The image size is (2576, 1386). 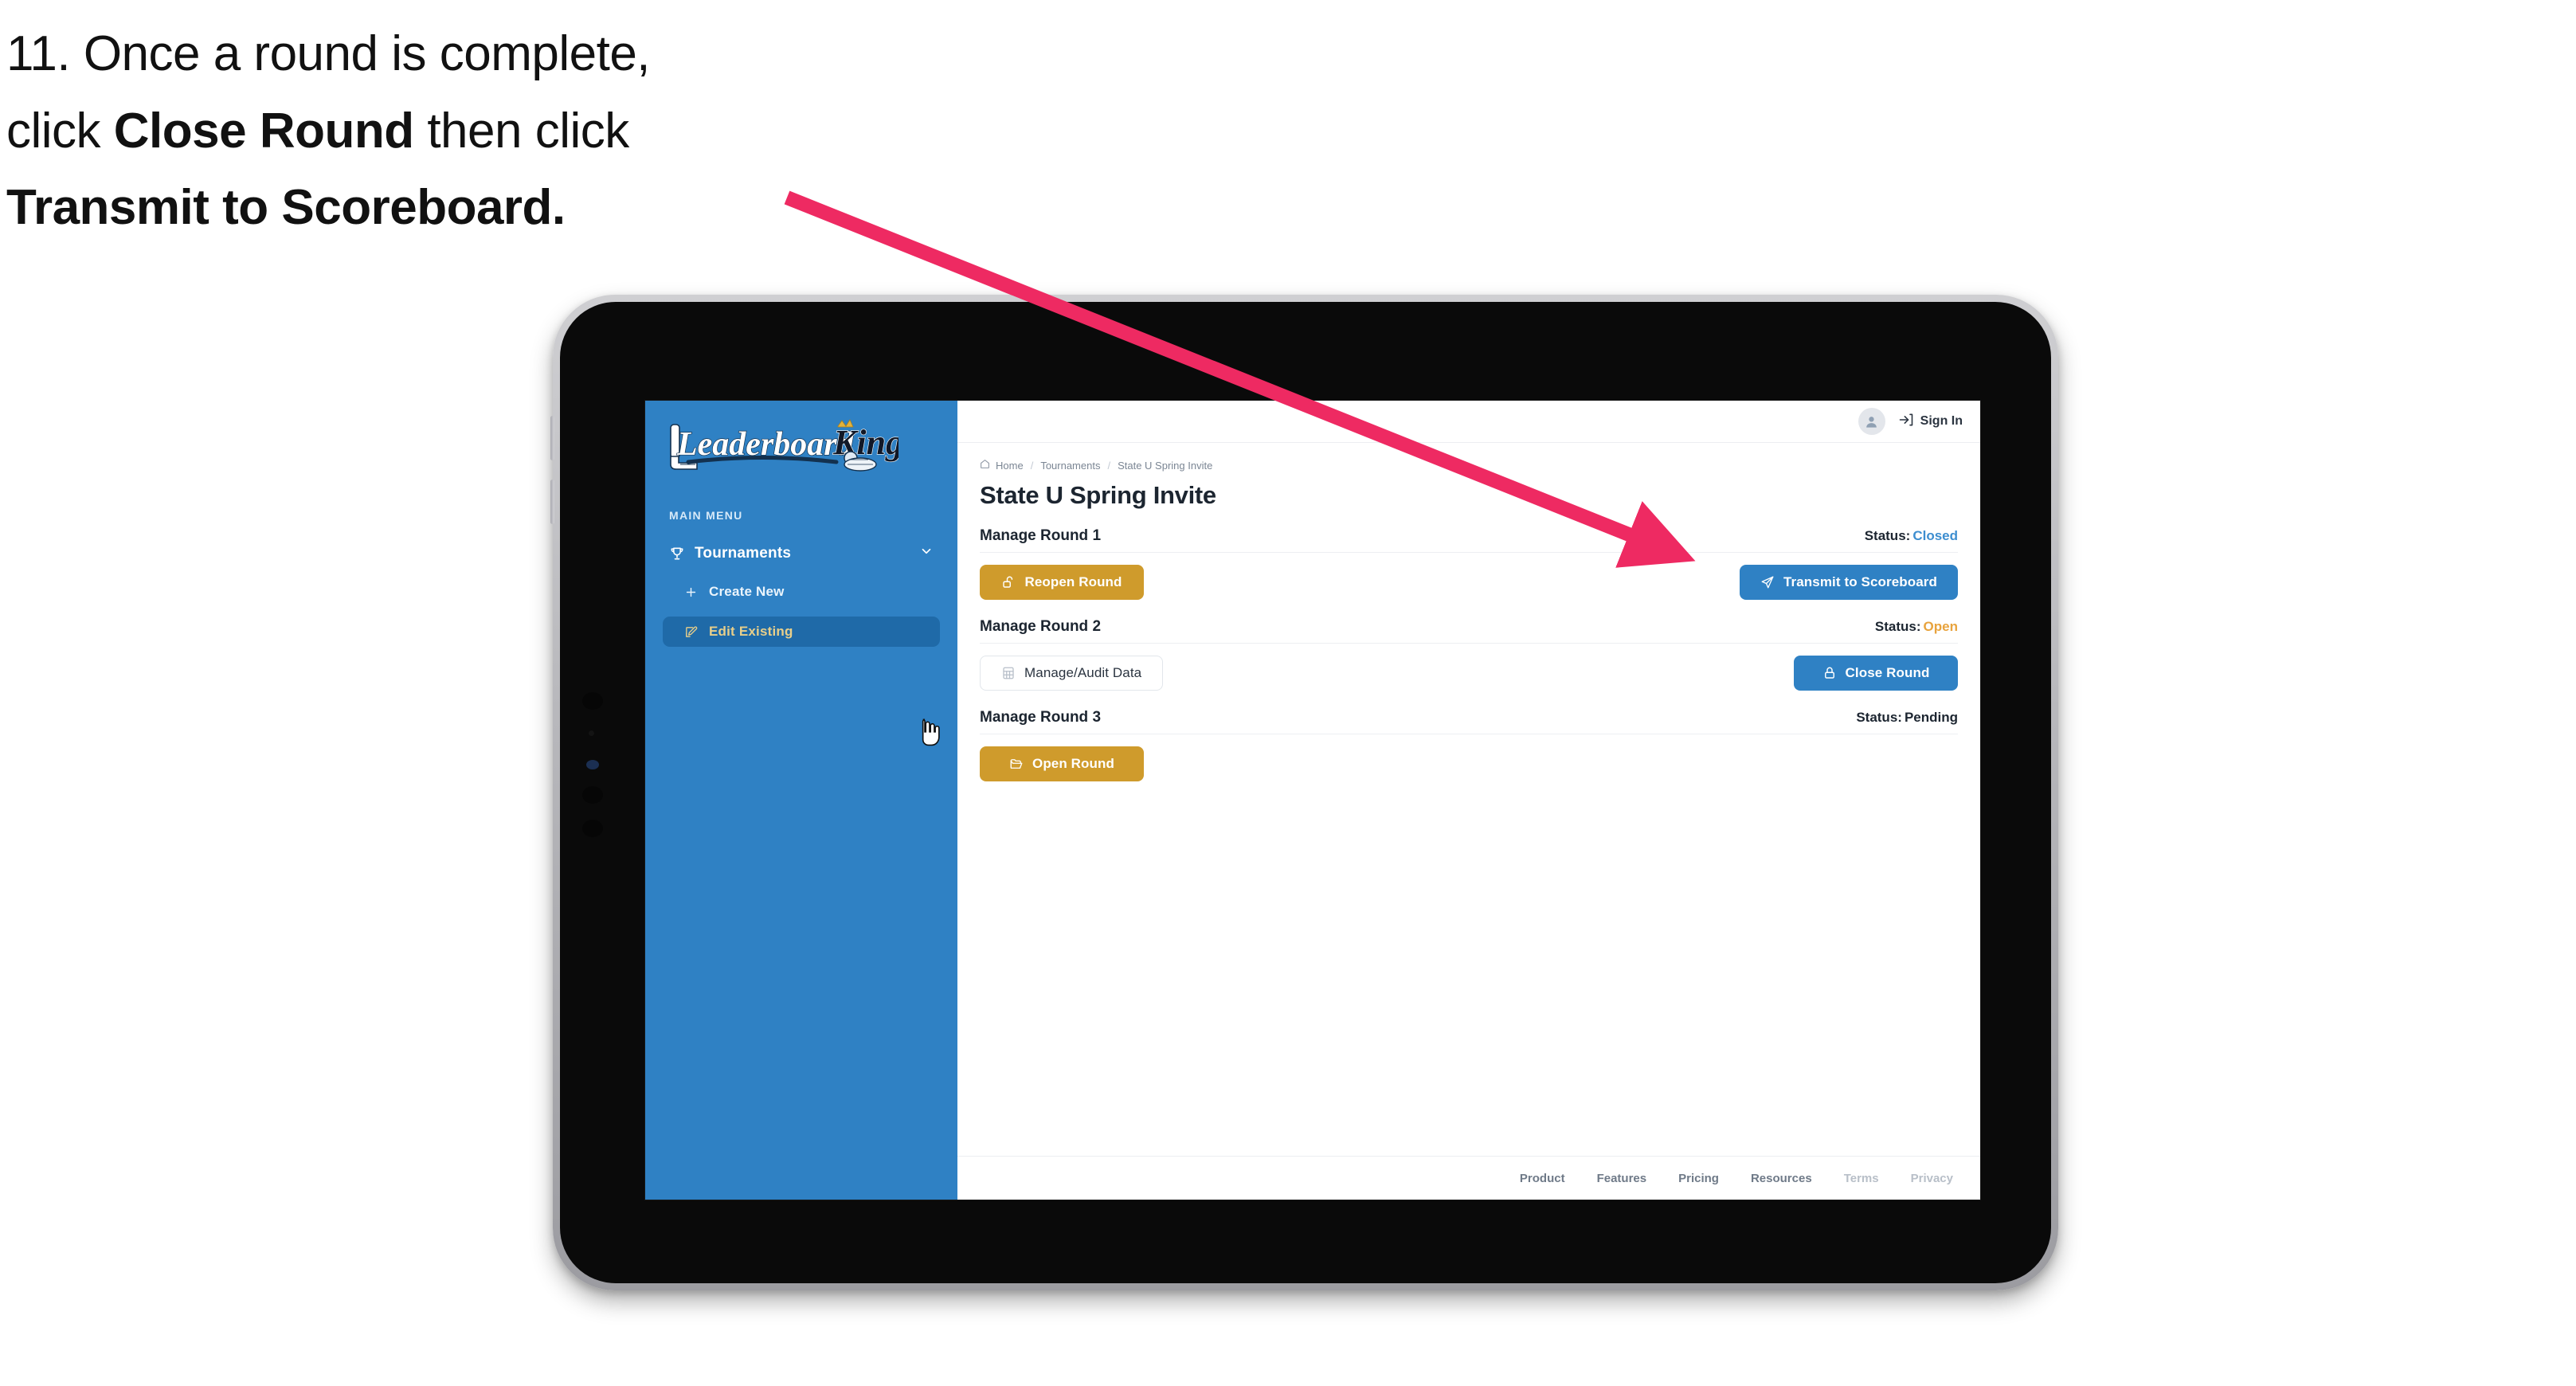 I want to click on footer-link-privacy: Privacy, so click(x=1932, y=1178).